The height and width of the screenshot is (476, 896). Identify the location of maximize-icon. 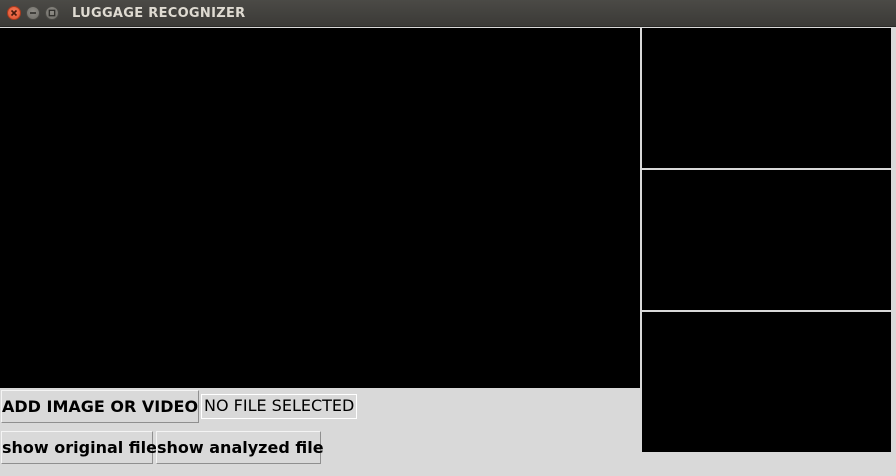
(52, 13).